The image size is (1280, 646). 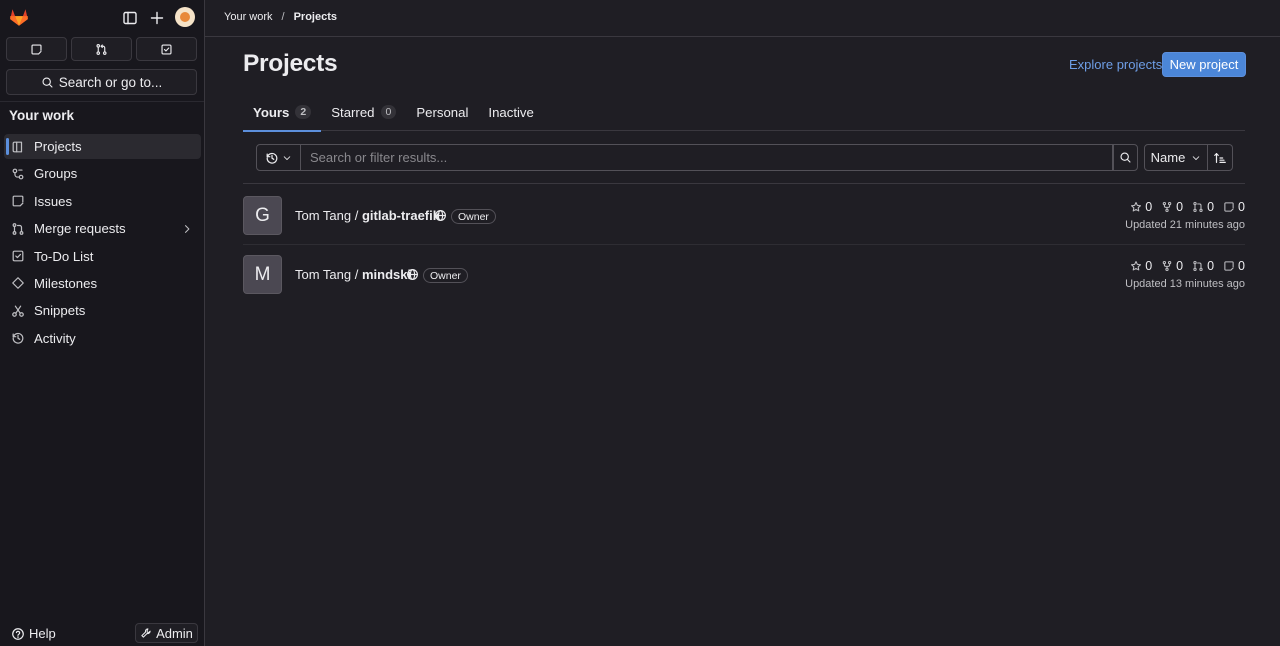 I want to click on history-icon, so click(x=272, y=158).